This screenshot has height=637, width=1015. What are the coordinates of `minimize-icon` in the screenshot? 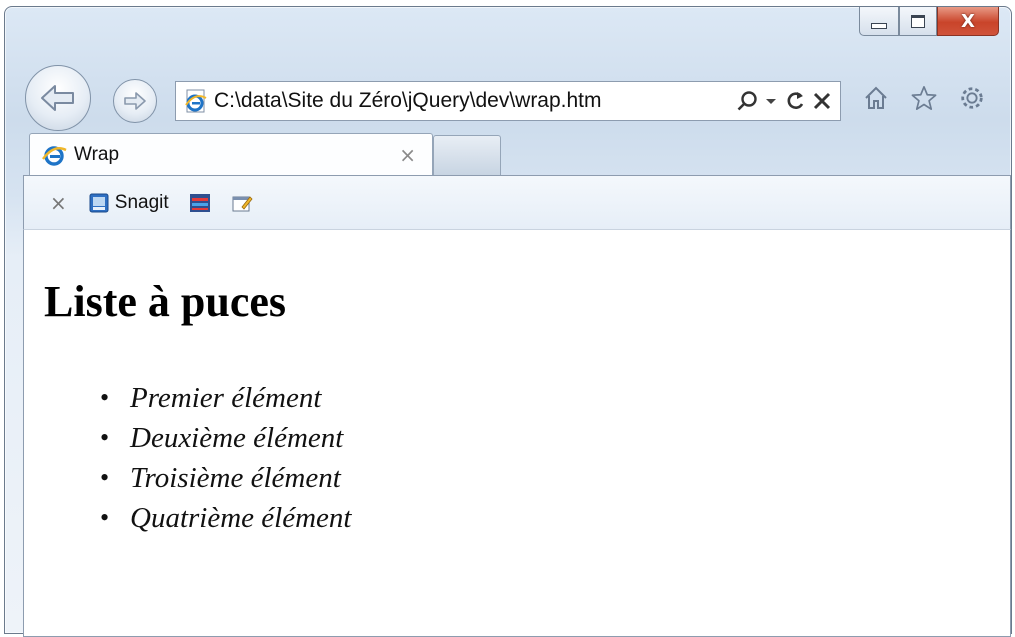 It's located at (879, 26).